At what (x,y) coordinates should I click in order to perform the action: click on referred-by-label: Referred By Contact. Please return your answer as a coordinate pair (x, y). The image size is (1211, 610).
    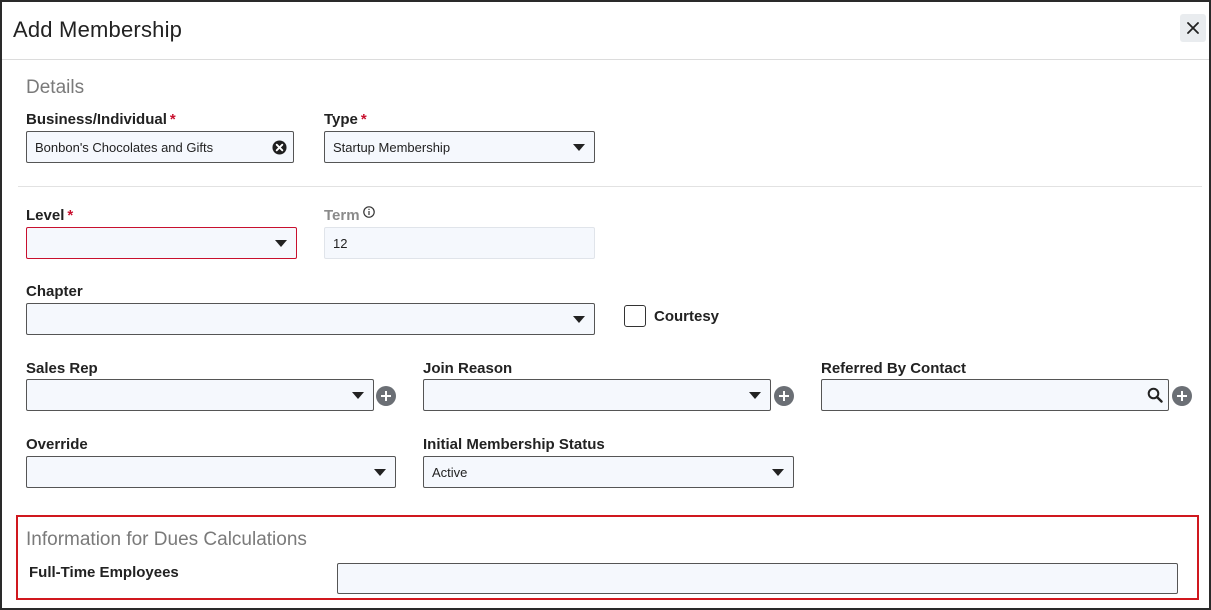
    Looking at the image, I should click on (894, 368).